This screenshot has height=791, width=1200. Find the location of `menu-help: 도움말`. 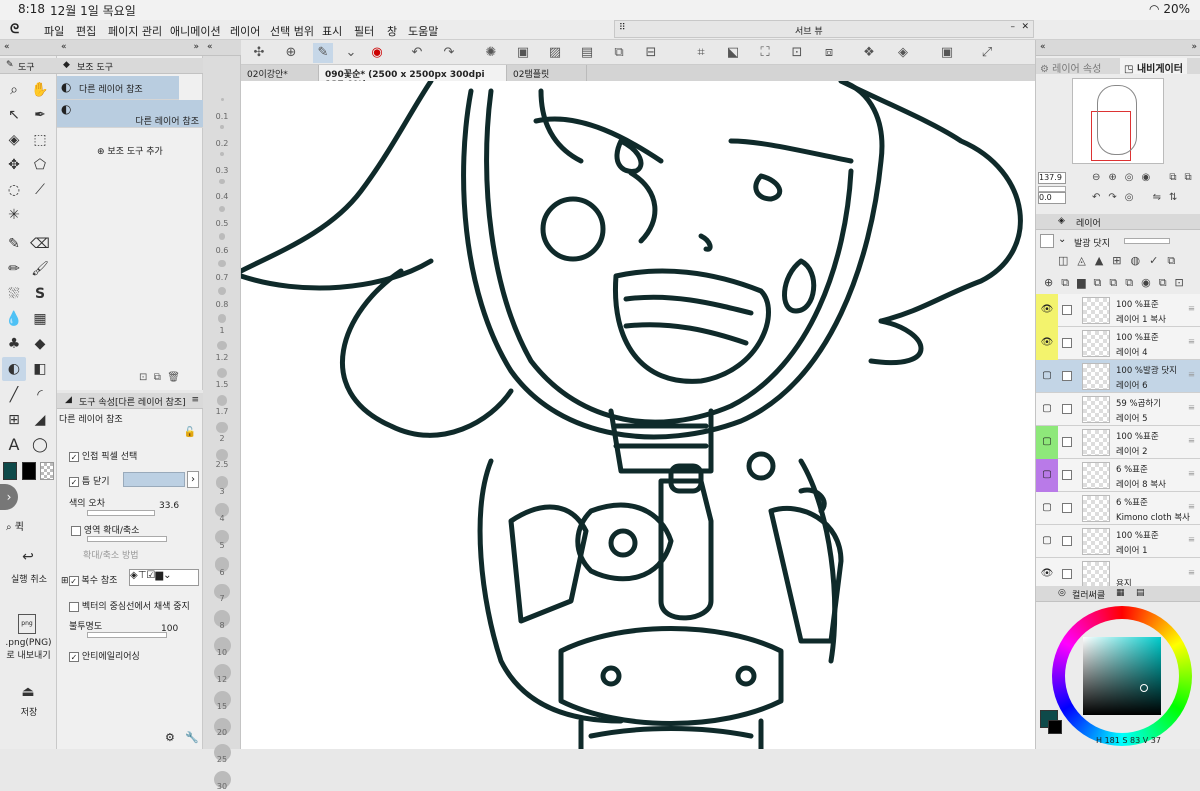

menu-help: 도움말 is located at coordinates (423, 31).